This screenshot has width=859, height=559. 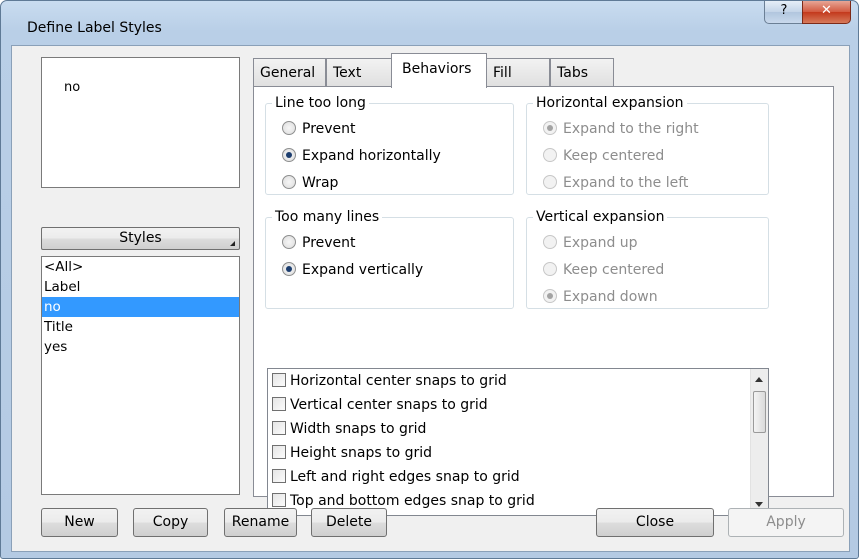 What do you see at coordinates (327, 217) in the screenshot?
I see `too-many-lines-label: Too many lines` at bounding box center [327, 217].